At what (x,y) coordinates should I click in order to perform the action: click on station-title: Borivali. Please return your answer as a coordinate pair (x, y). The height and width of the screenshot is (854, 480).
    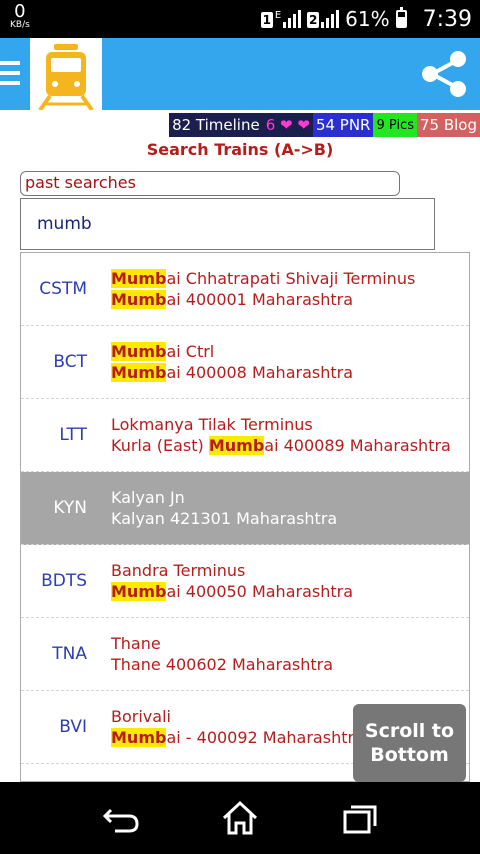
    Looking at the image, I should click on (237, 716).